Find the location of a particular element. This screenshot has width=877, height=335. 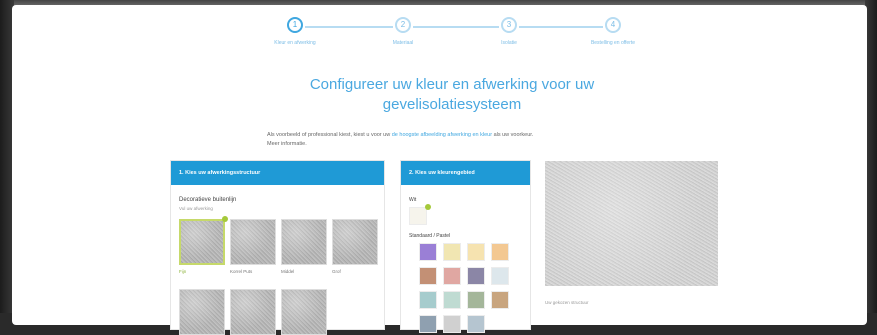

step-label: Isolatie is located at coordinates (509, 43).